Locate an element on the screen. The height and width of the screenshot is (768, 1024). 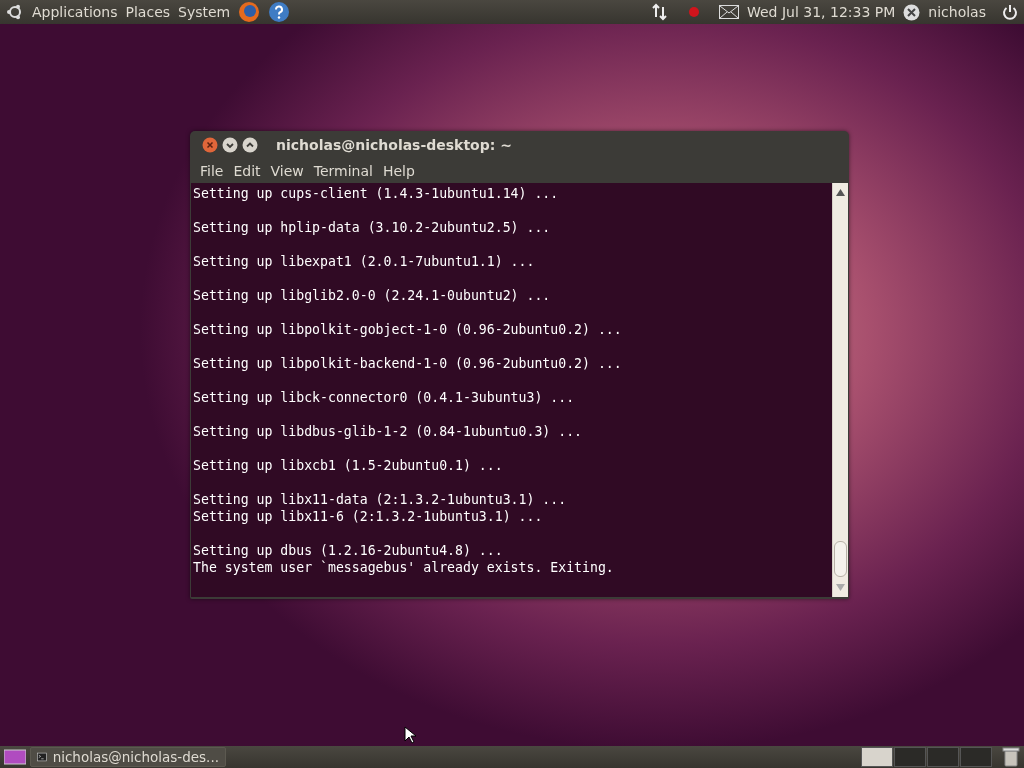
user-status-icon is located at coordinates (912, 12).